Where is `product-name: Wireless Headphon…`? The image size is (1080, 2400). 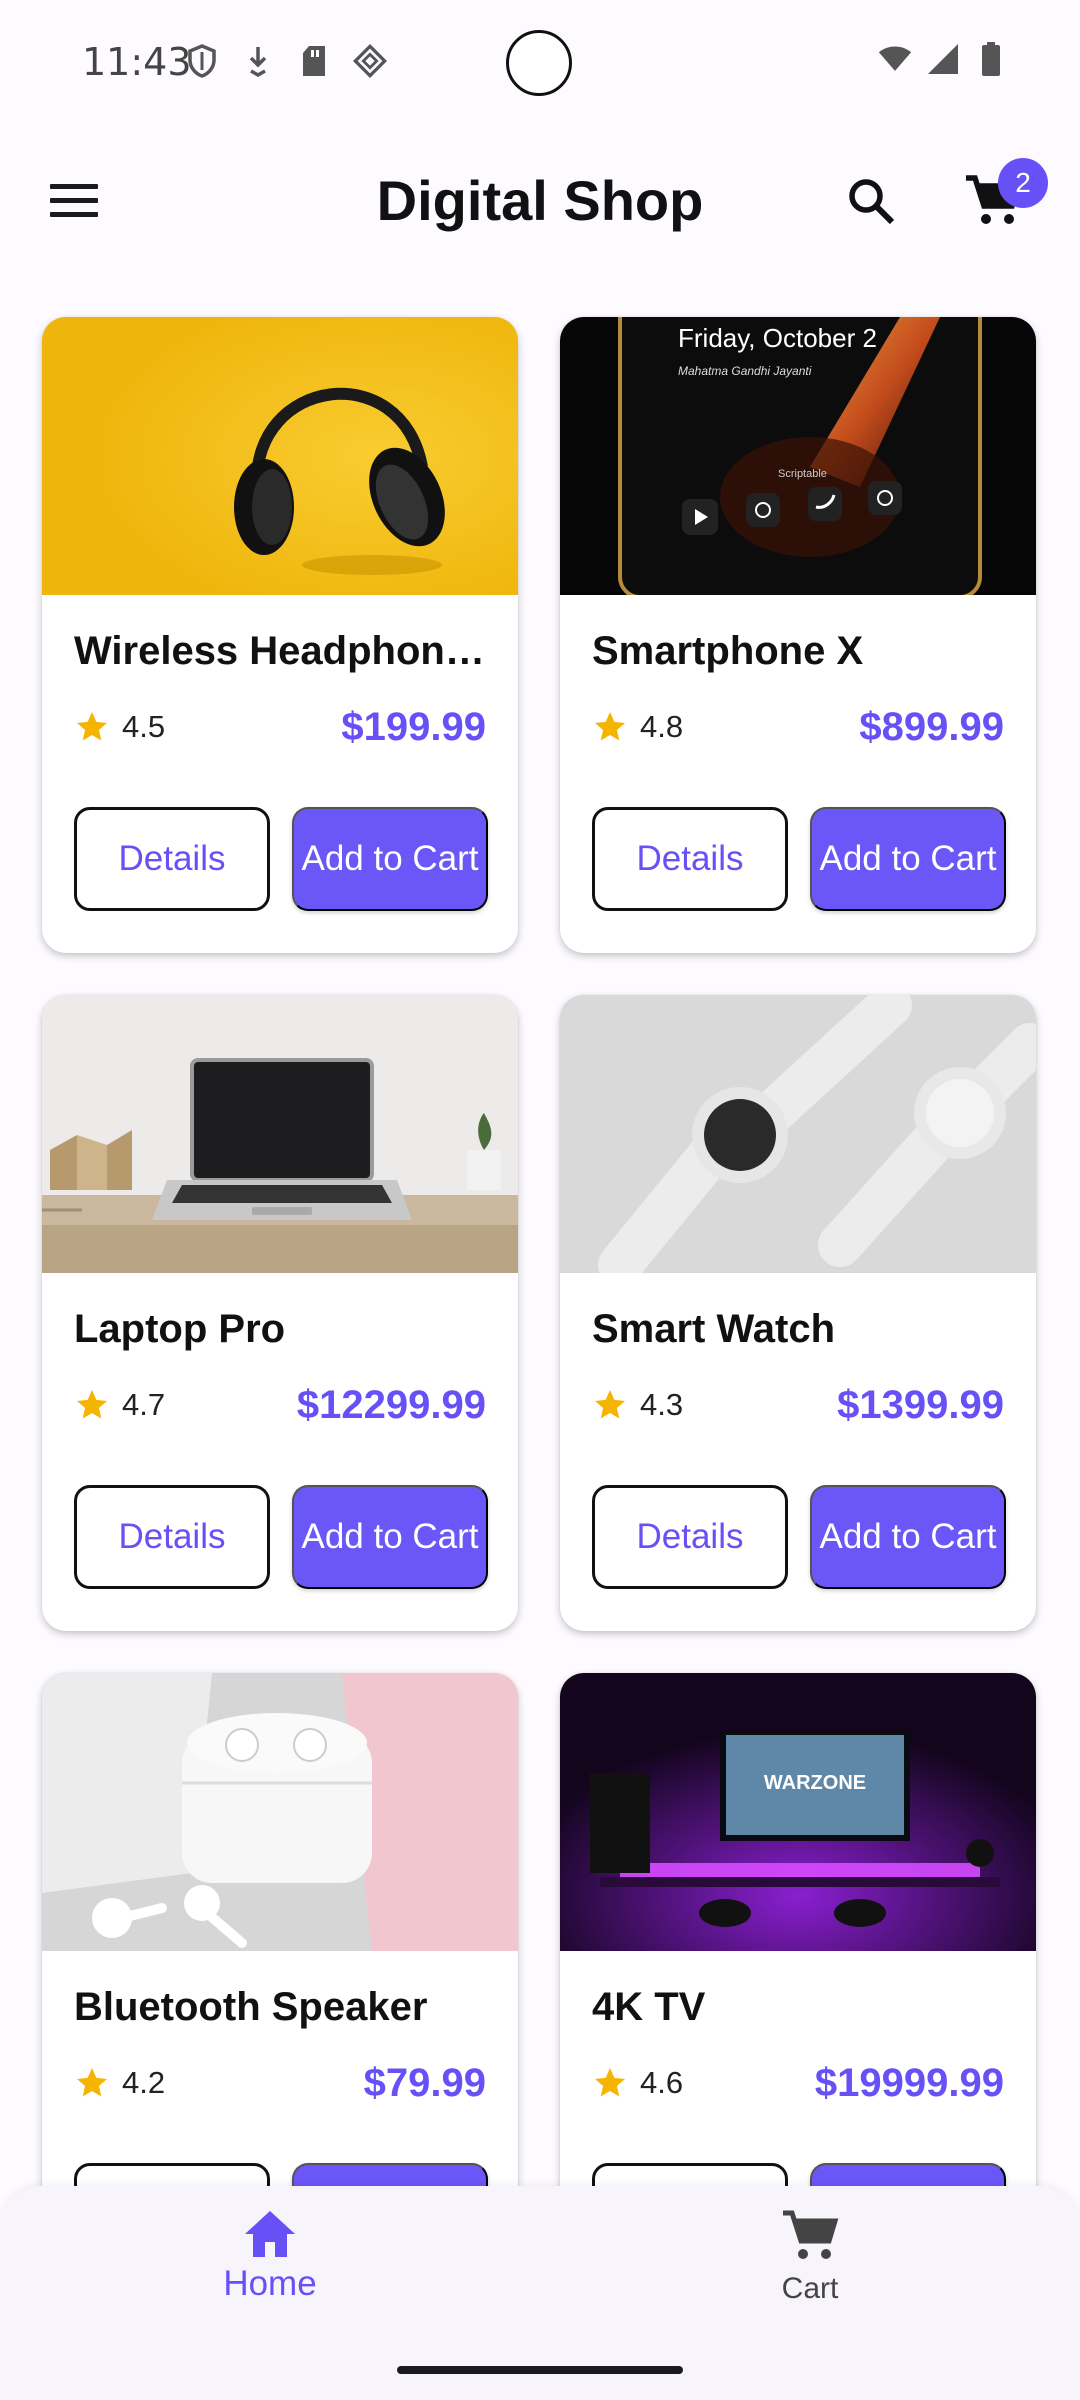
product-name: Wireless Headphon… is located at coordinates (279, 651).